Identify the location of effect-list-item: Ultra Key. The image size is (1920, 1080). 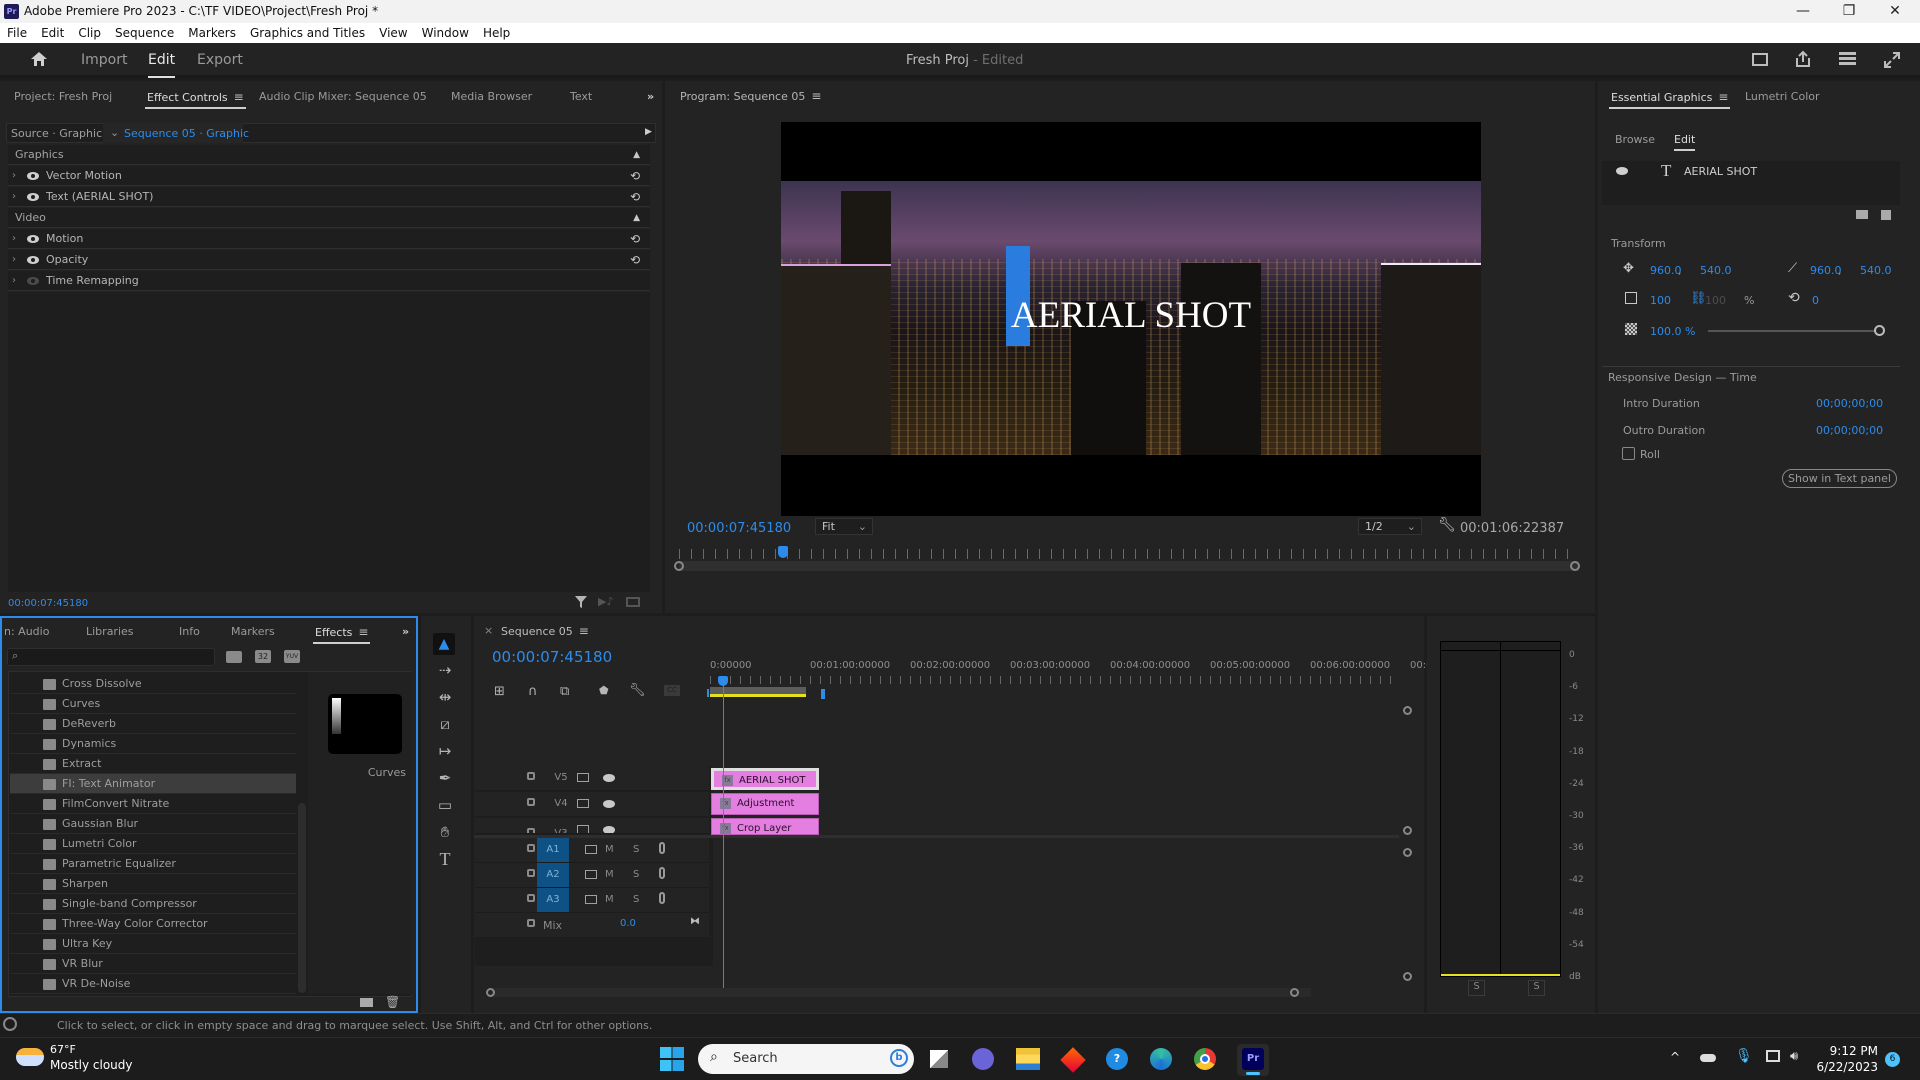
(153, 944).